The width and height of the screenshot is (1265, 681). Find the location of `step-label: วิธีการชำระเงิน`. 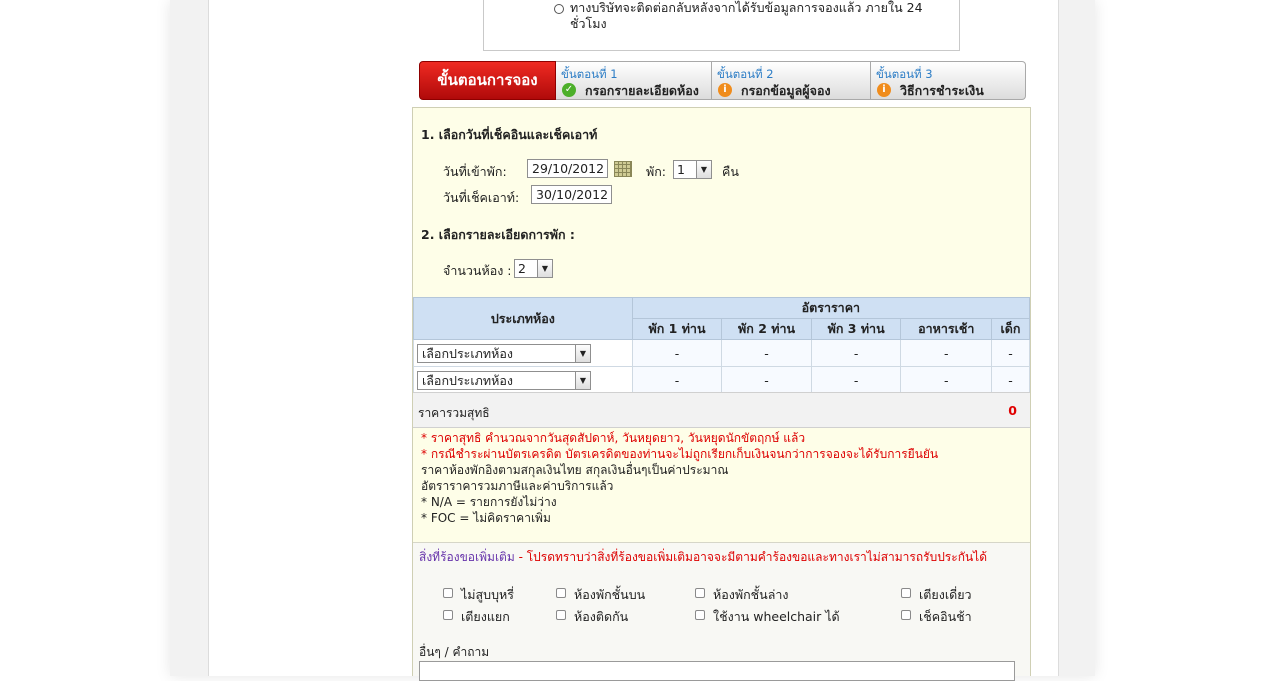

step-label: วิธีการชำระเงิน is located at coordinates (942, 90).